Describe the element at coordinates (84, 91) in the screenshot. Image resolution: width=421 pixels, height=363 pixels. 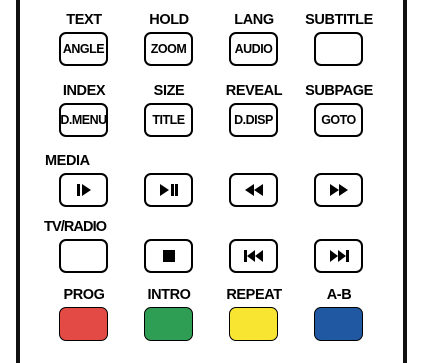
I see `label-index: INDEX` at that location.